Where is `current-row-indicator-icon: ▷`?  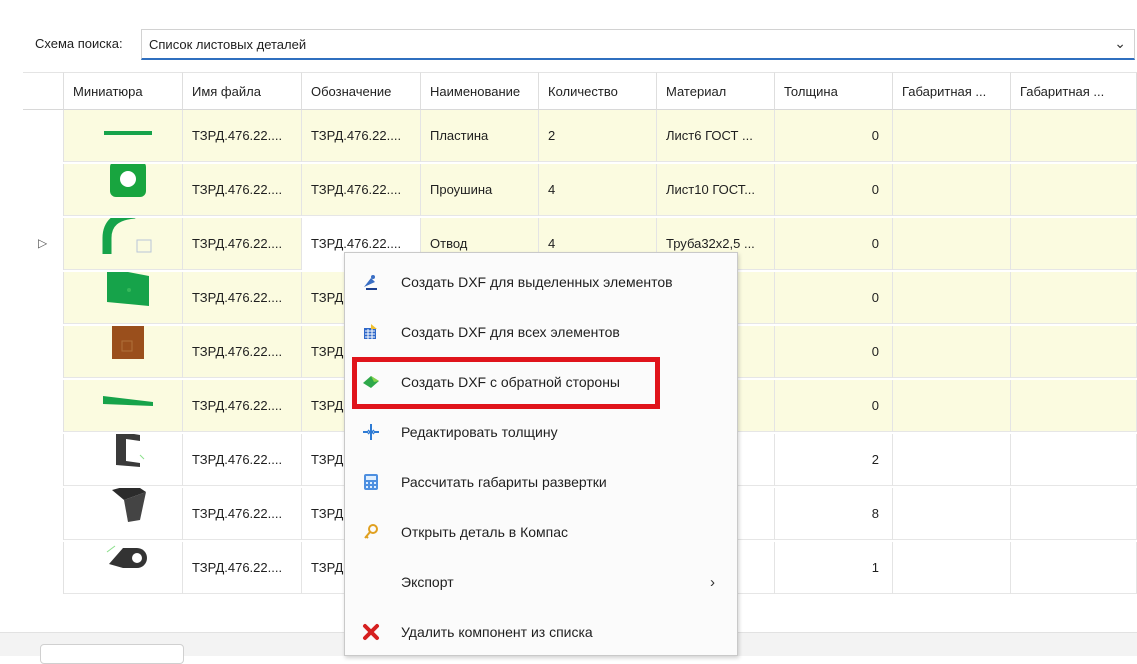
current-row-indicator-icon: ▷ is located at coordinates (43, 243).